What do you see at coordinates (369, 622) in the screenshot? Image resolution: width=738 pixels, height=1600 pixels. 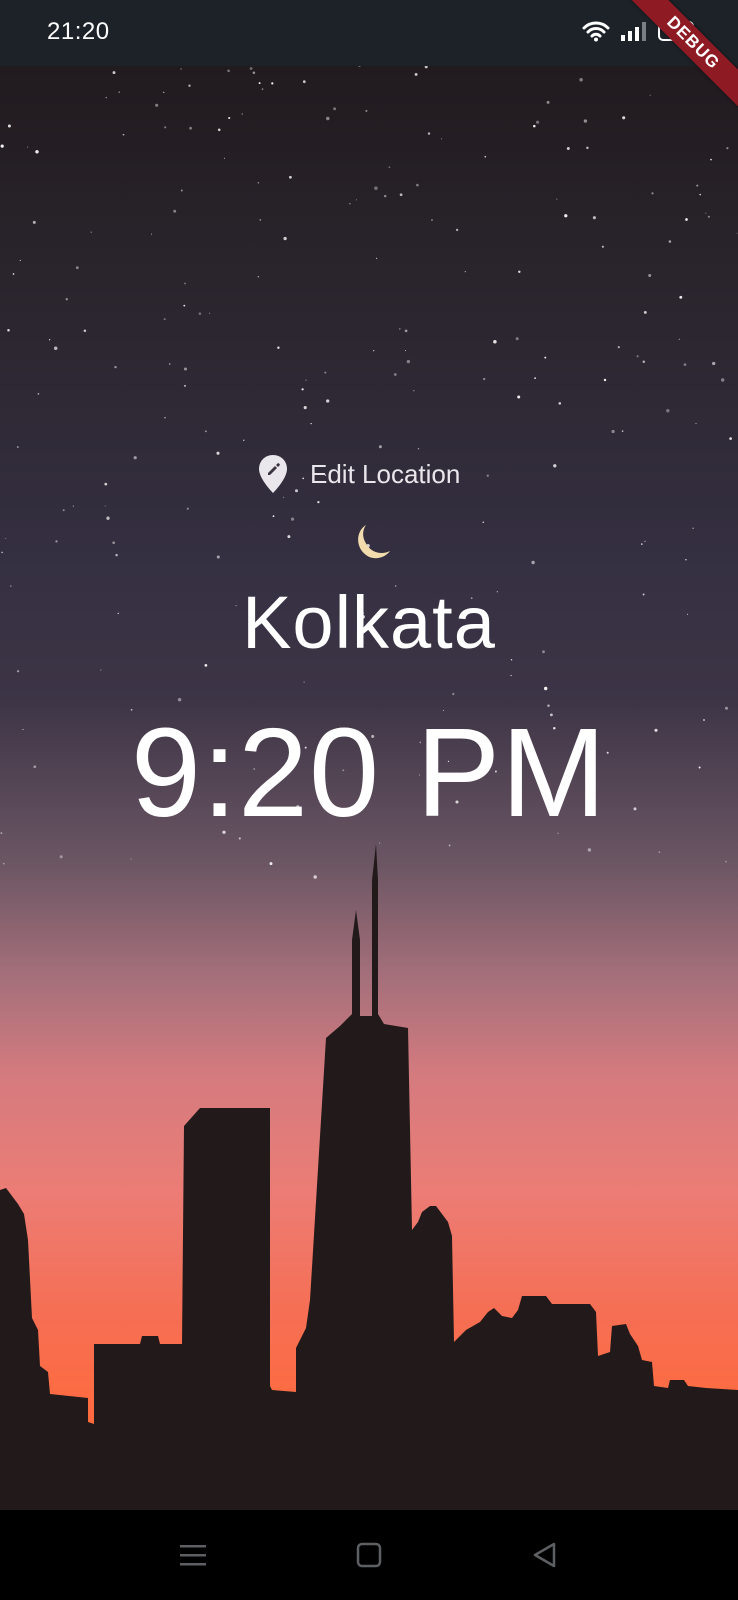 I see `city-name: Kolkata` at bounding box center [369, 622].